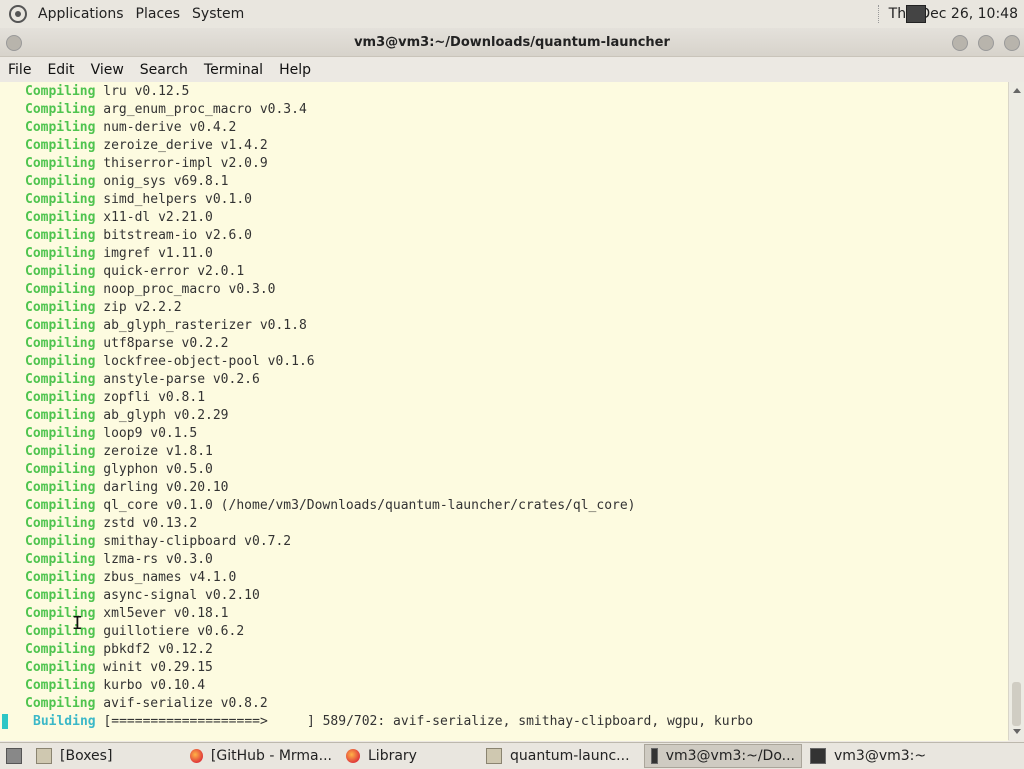  Describe the element at coordinates (504, 182) in the screenshot. I see `terminal-line: Compiling onig_sys v69.8.1` at that location.